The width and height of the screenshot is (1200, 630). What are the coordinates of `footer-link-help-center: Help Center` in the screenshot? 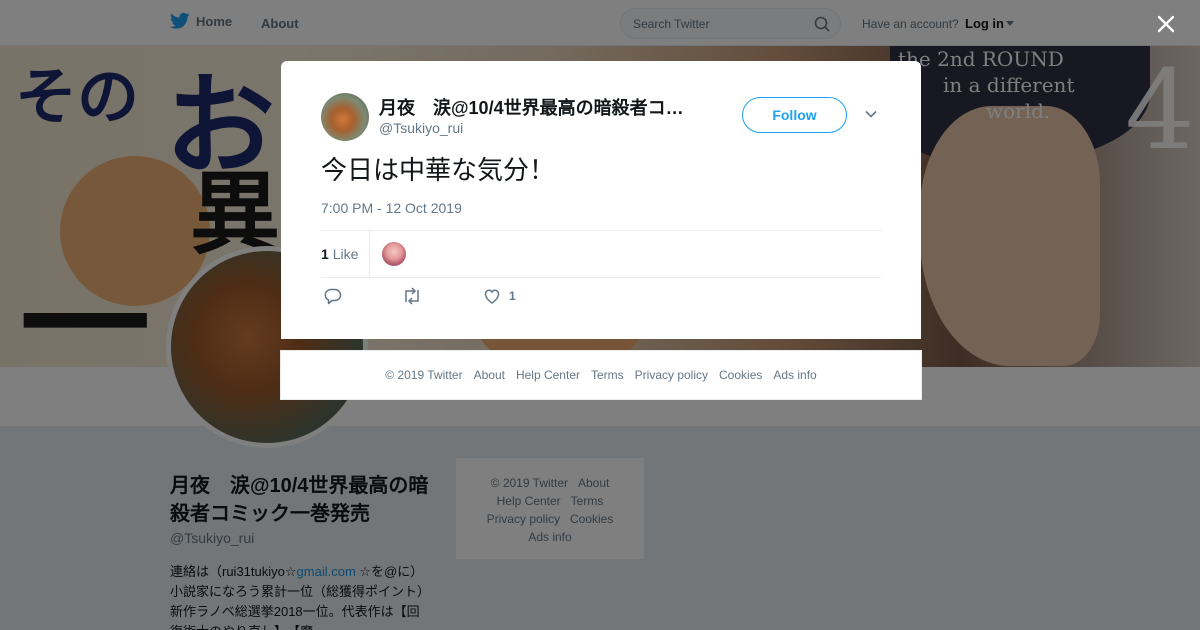 It's located at (548, 375).